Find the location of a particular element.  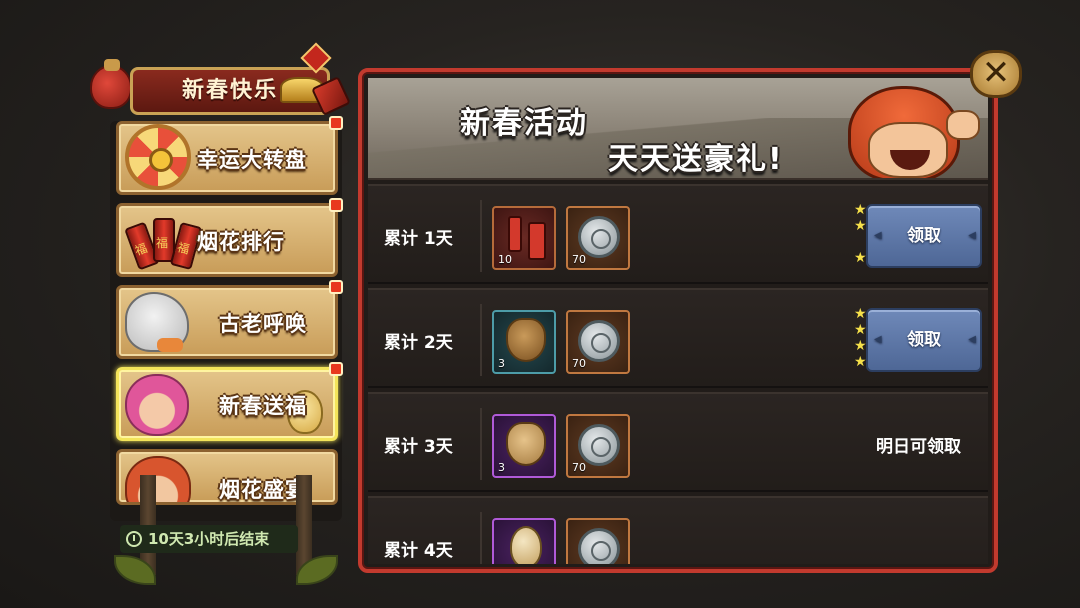

girl-avatar-icon is located at coordinates (157, 405).